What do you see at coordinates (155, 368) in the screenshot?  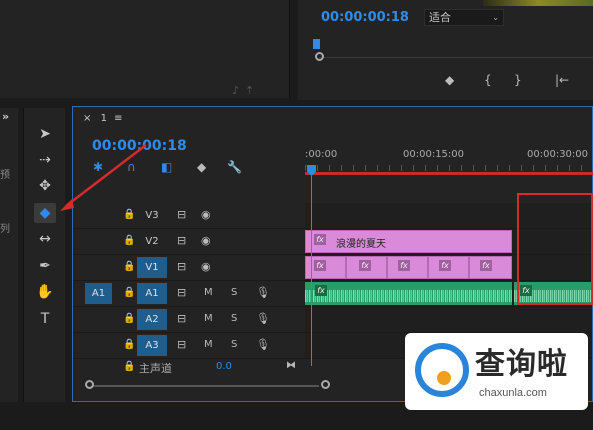 I see `master-track-label: 主声道` at bounding box center [155, 368].